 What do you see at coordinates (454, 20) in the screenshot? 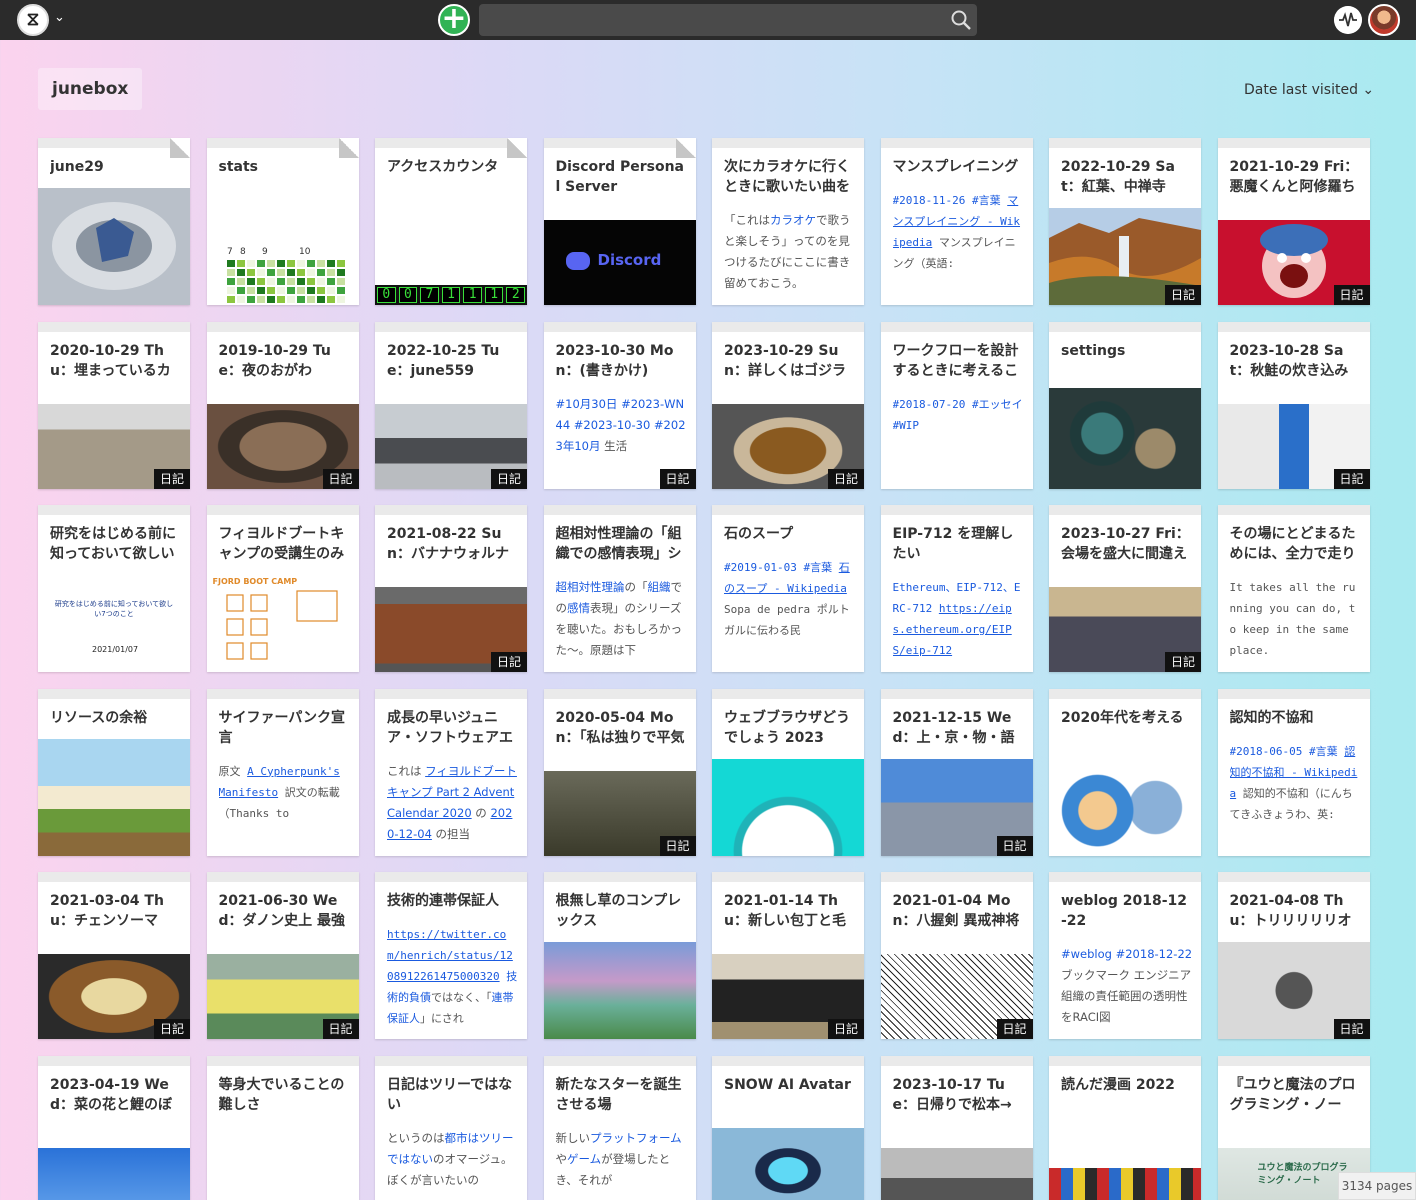
I see `new-page-button: +` at bounding box center [454, 20].